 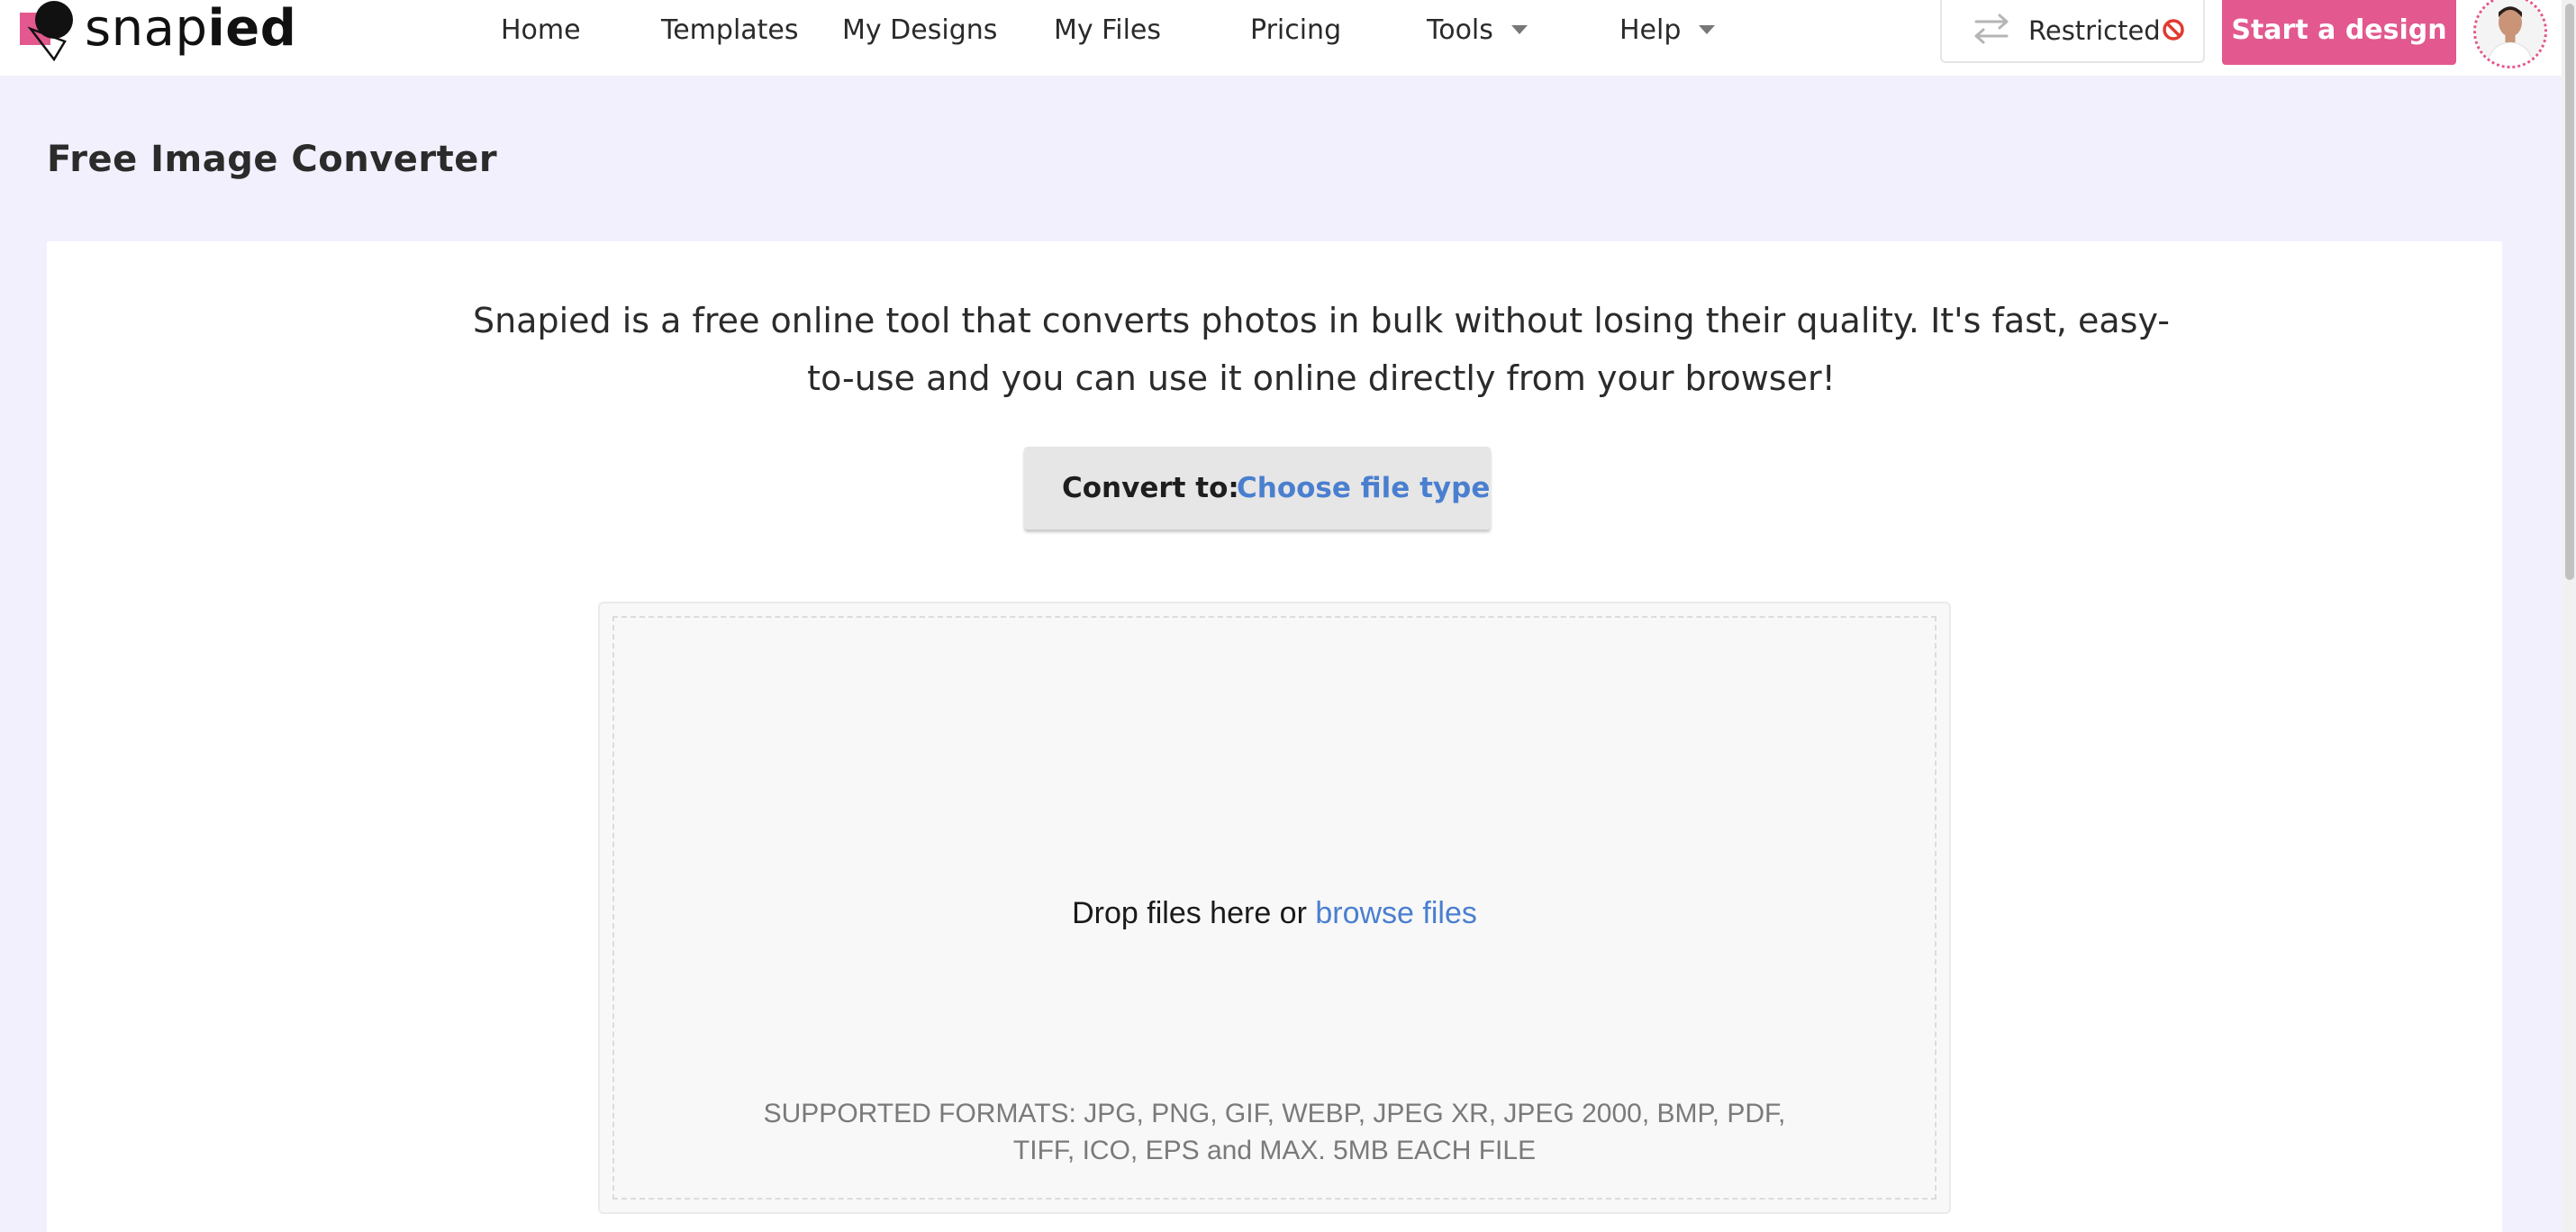 I want to click on convert-to-label: Convert to:, so click(x=1150, y=488).